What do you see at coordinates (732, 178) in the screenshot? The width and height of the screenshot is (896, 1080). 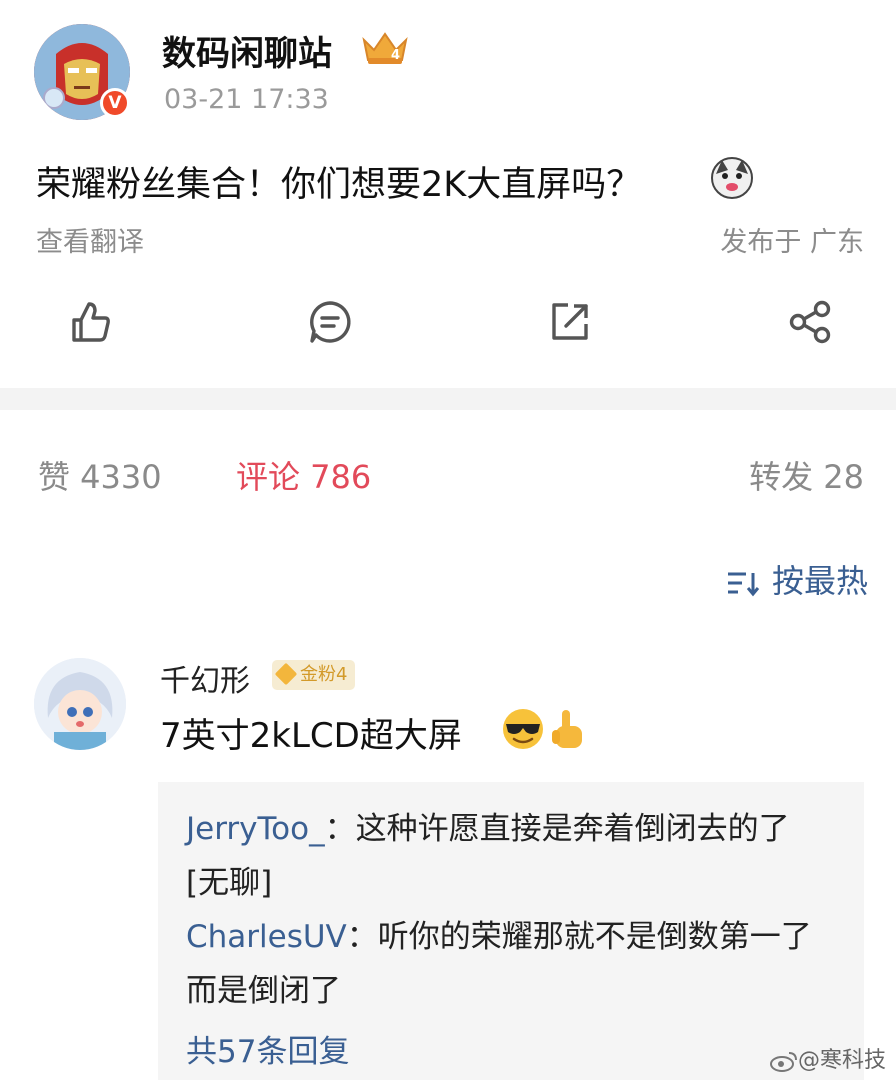 I see `husky-emoji-icon` at bounding box center [732, 178].